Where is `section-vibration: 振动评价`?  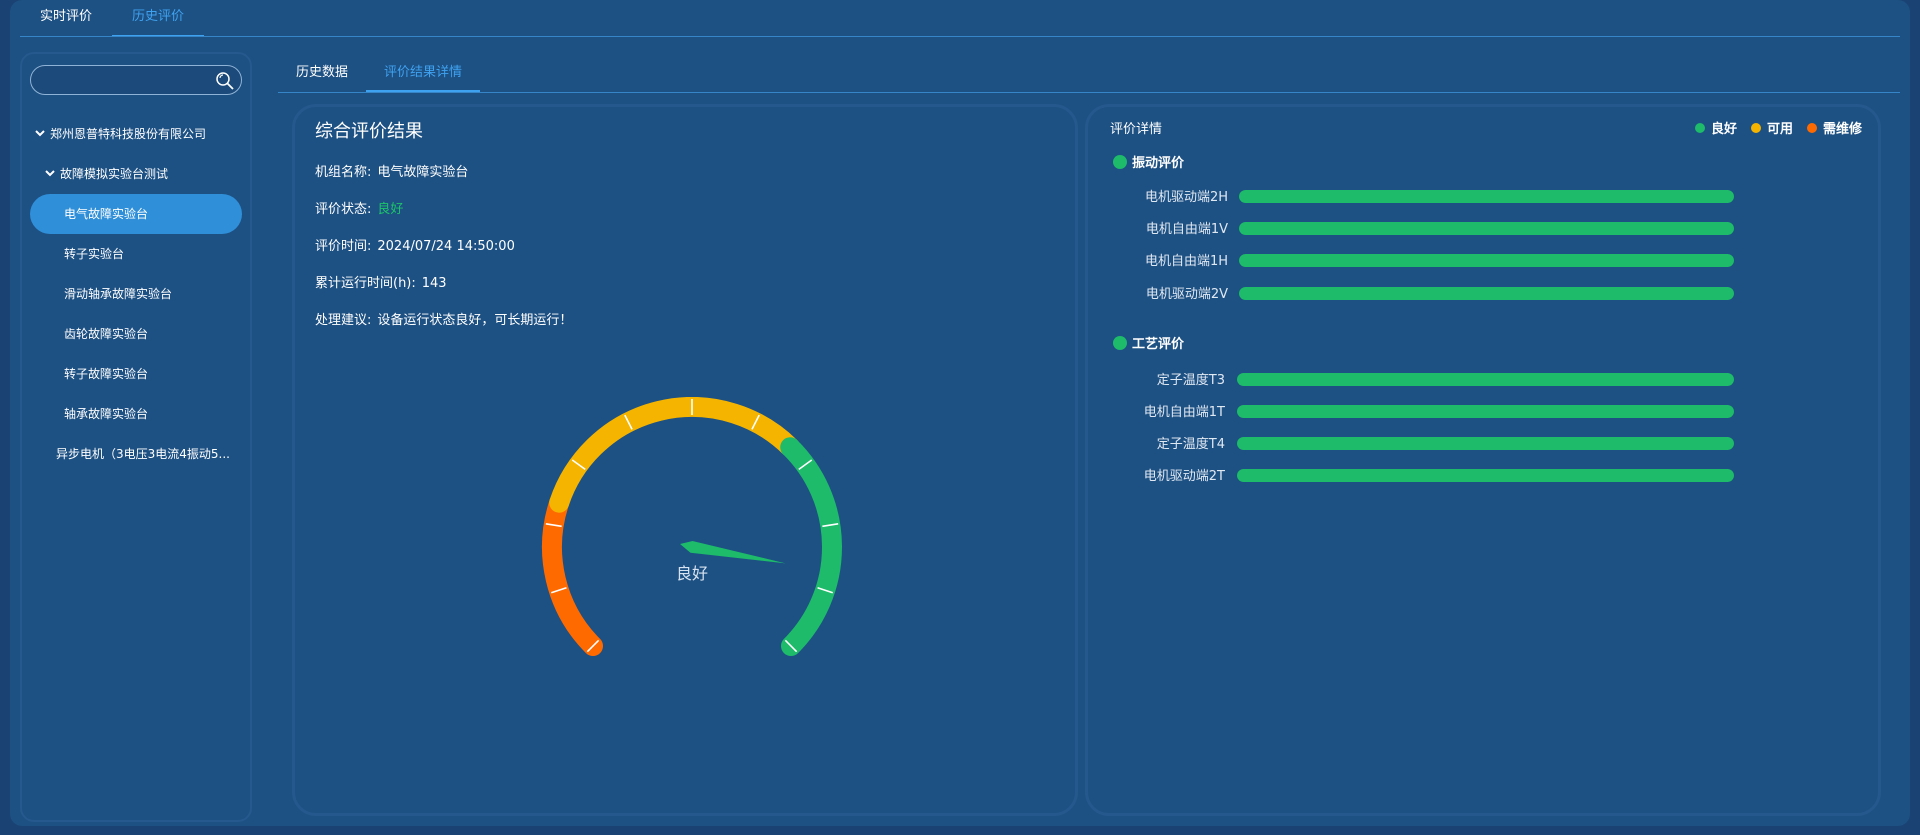
section-vibration: 振动评价 is located at coordinates (1148, 161).